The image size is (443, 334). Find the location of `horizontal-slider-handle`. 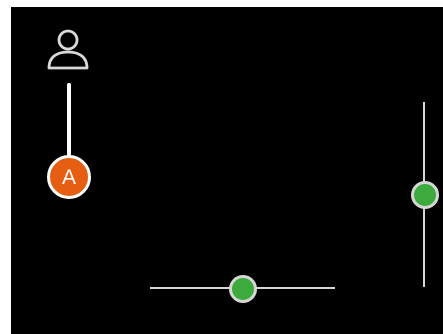

horizontal-slider-handle is located at coordinates (243, 289).